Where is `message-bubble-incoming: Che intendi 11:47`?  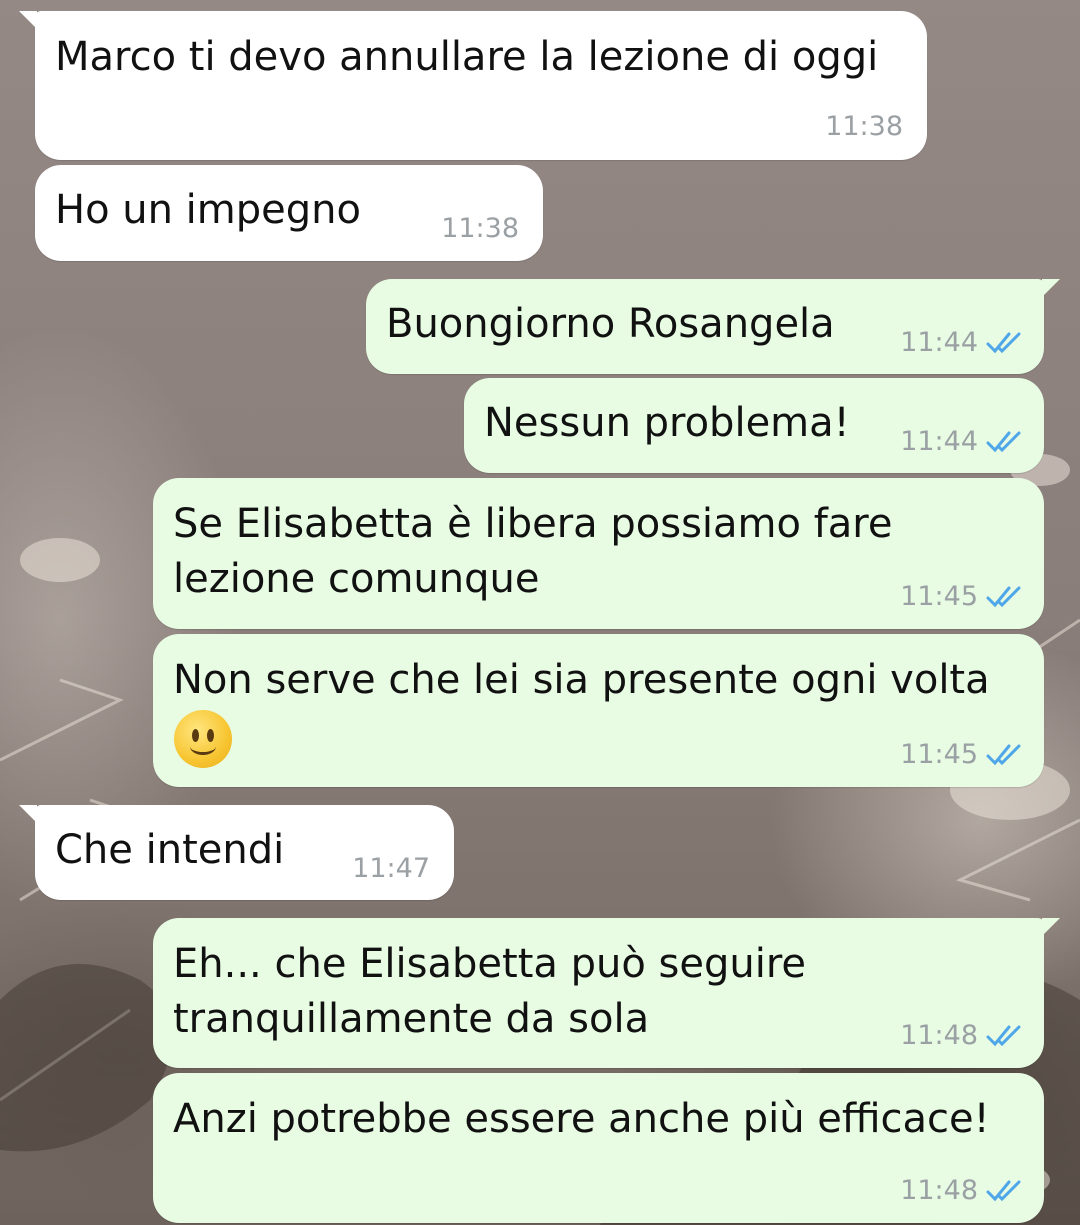 message-bubble-incoming: Che intendi 11:47 is located at coordinates (236, 852).